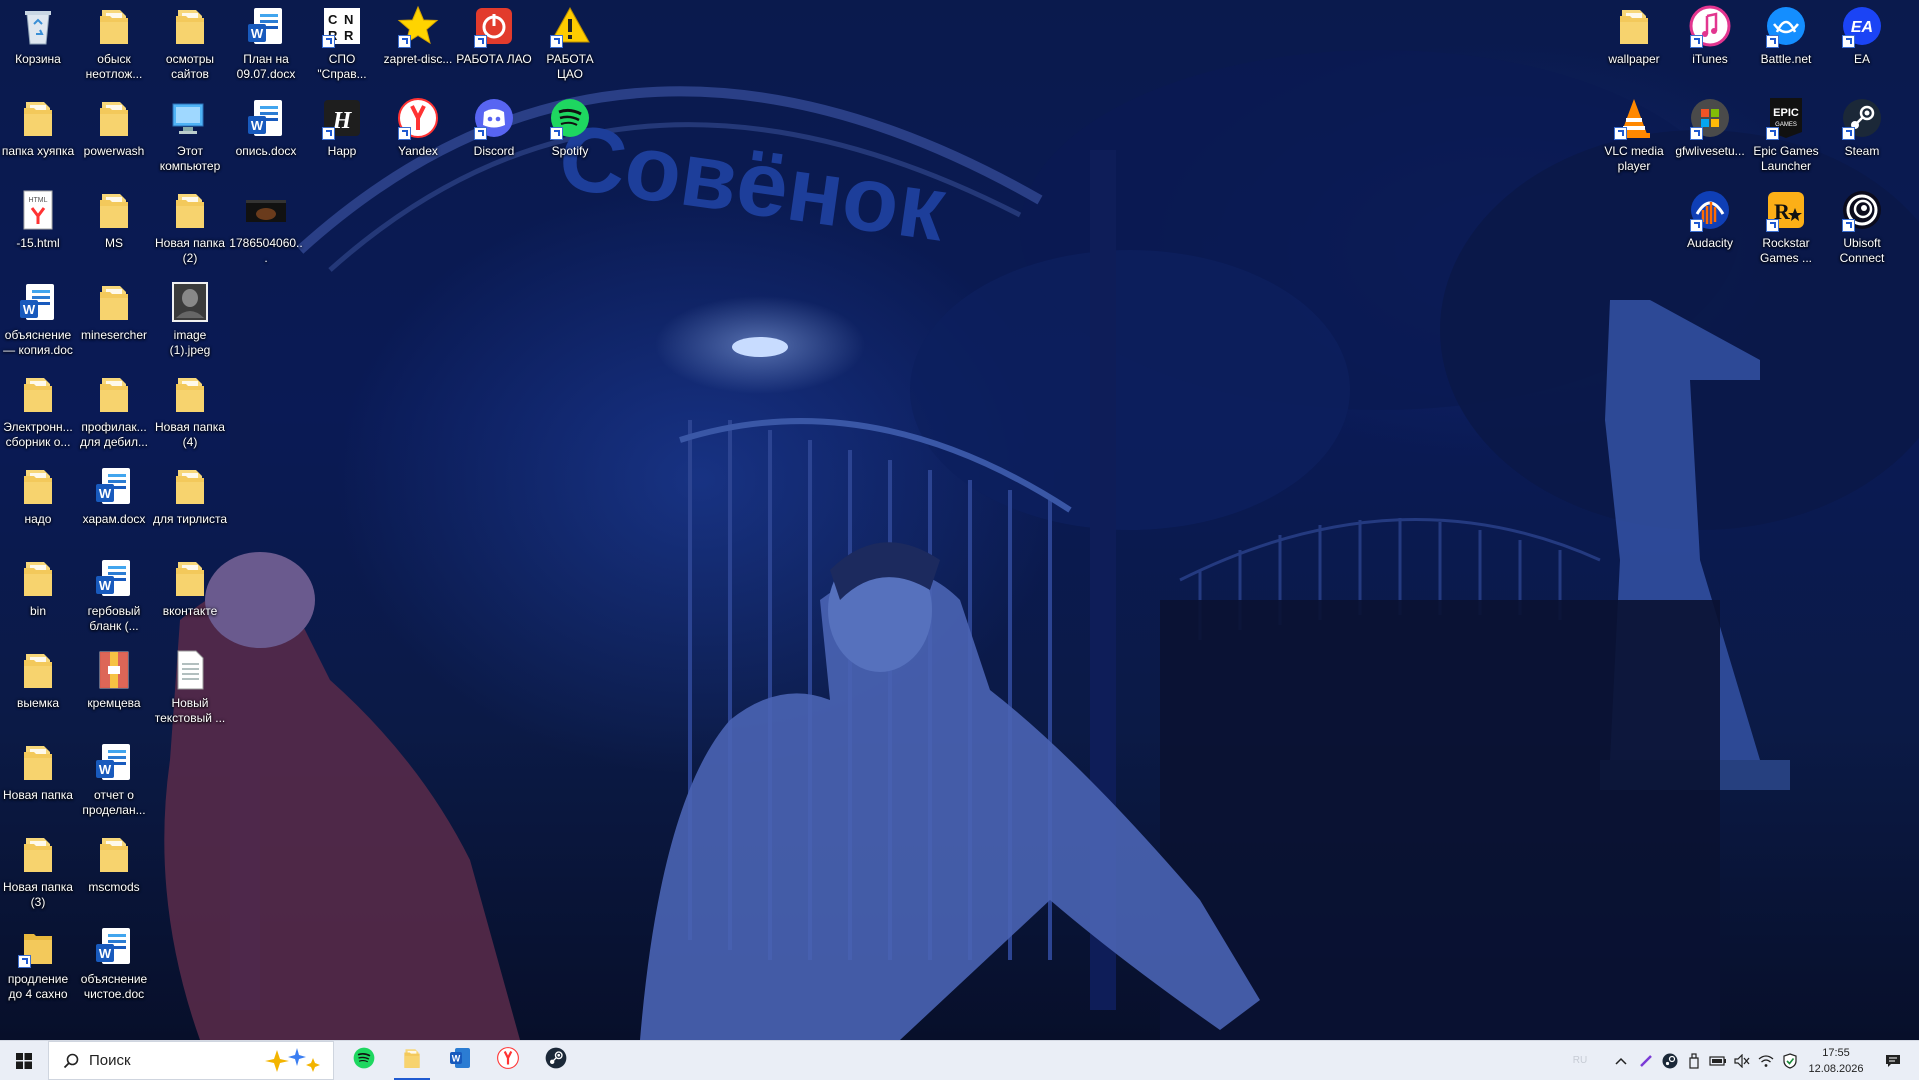 The image size is (1919, 1080). I want to click on desktop-icon: MS, so click(114, 230).